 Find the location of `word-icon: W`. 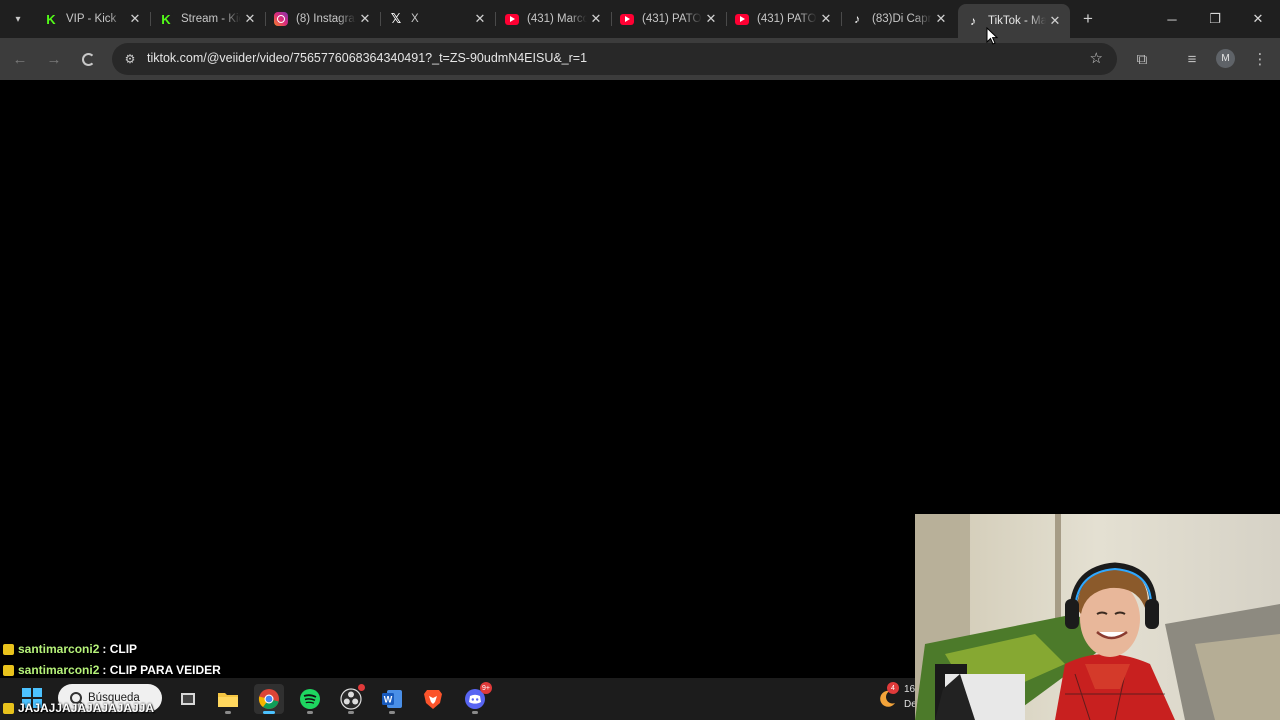

word-icon: W is located at coordinates (392, 699).